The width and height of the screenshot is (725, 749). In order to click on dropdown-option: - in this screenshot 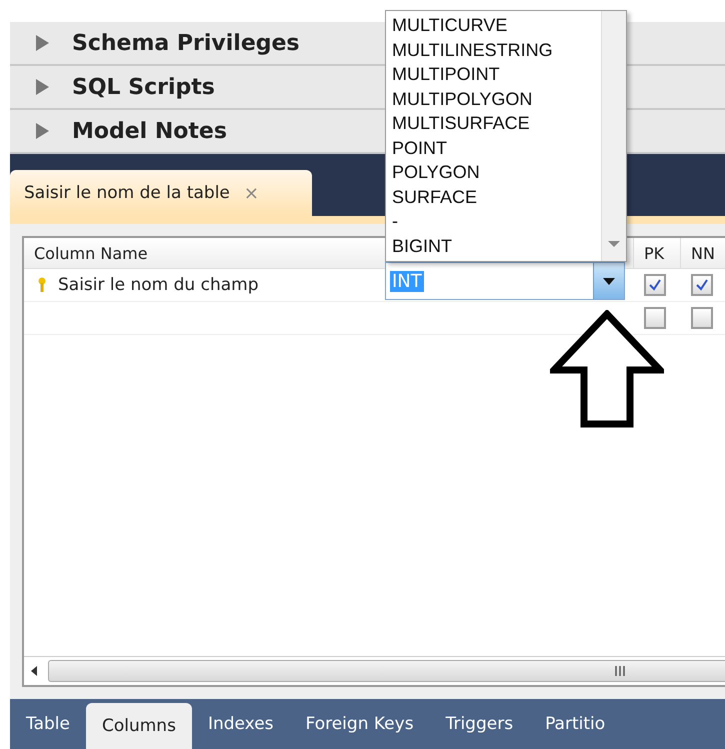, I will do `click(496, 221)`.